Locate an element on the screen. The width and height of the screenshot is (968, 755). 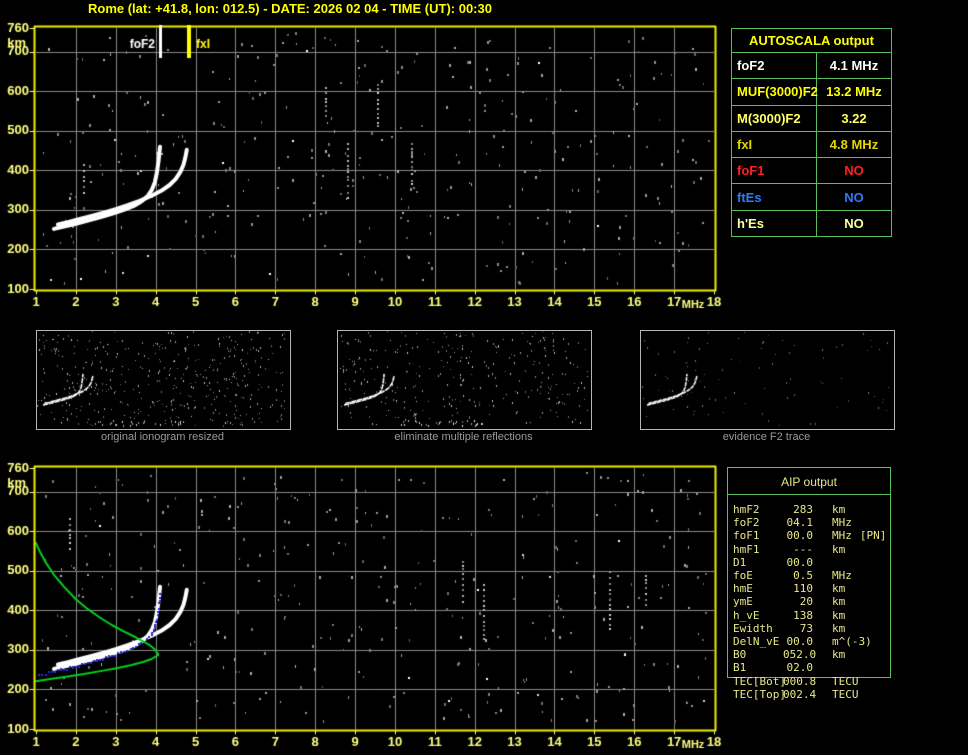
aip-value: 0.5 is located at coordinates (803, 576).